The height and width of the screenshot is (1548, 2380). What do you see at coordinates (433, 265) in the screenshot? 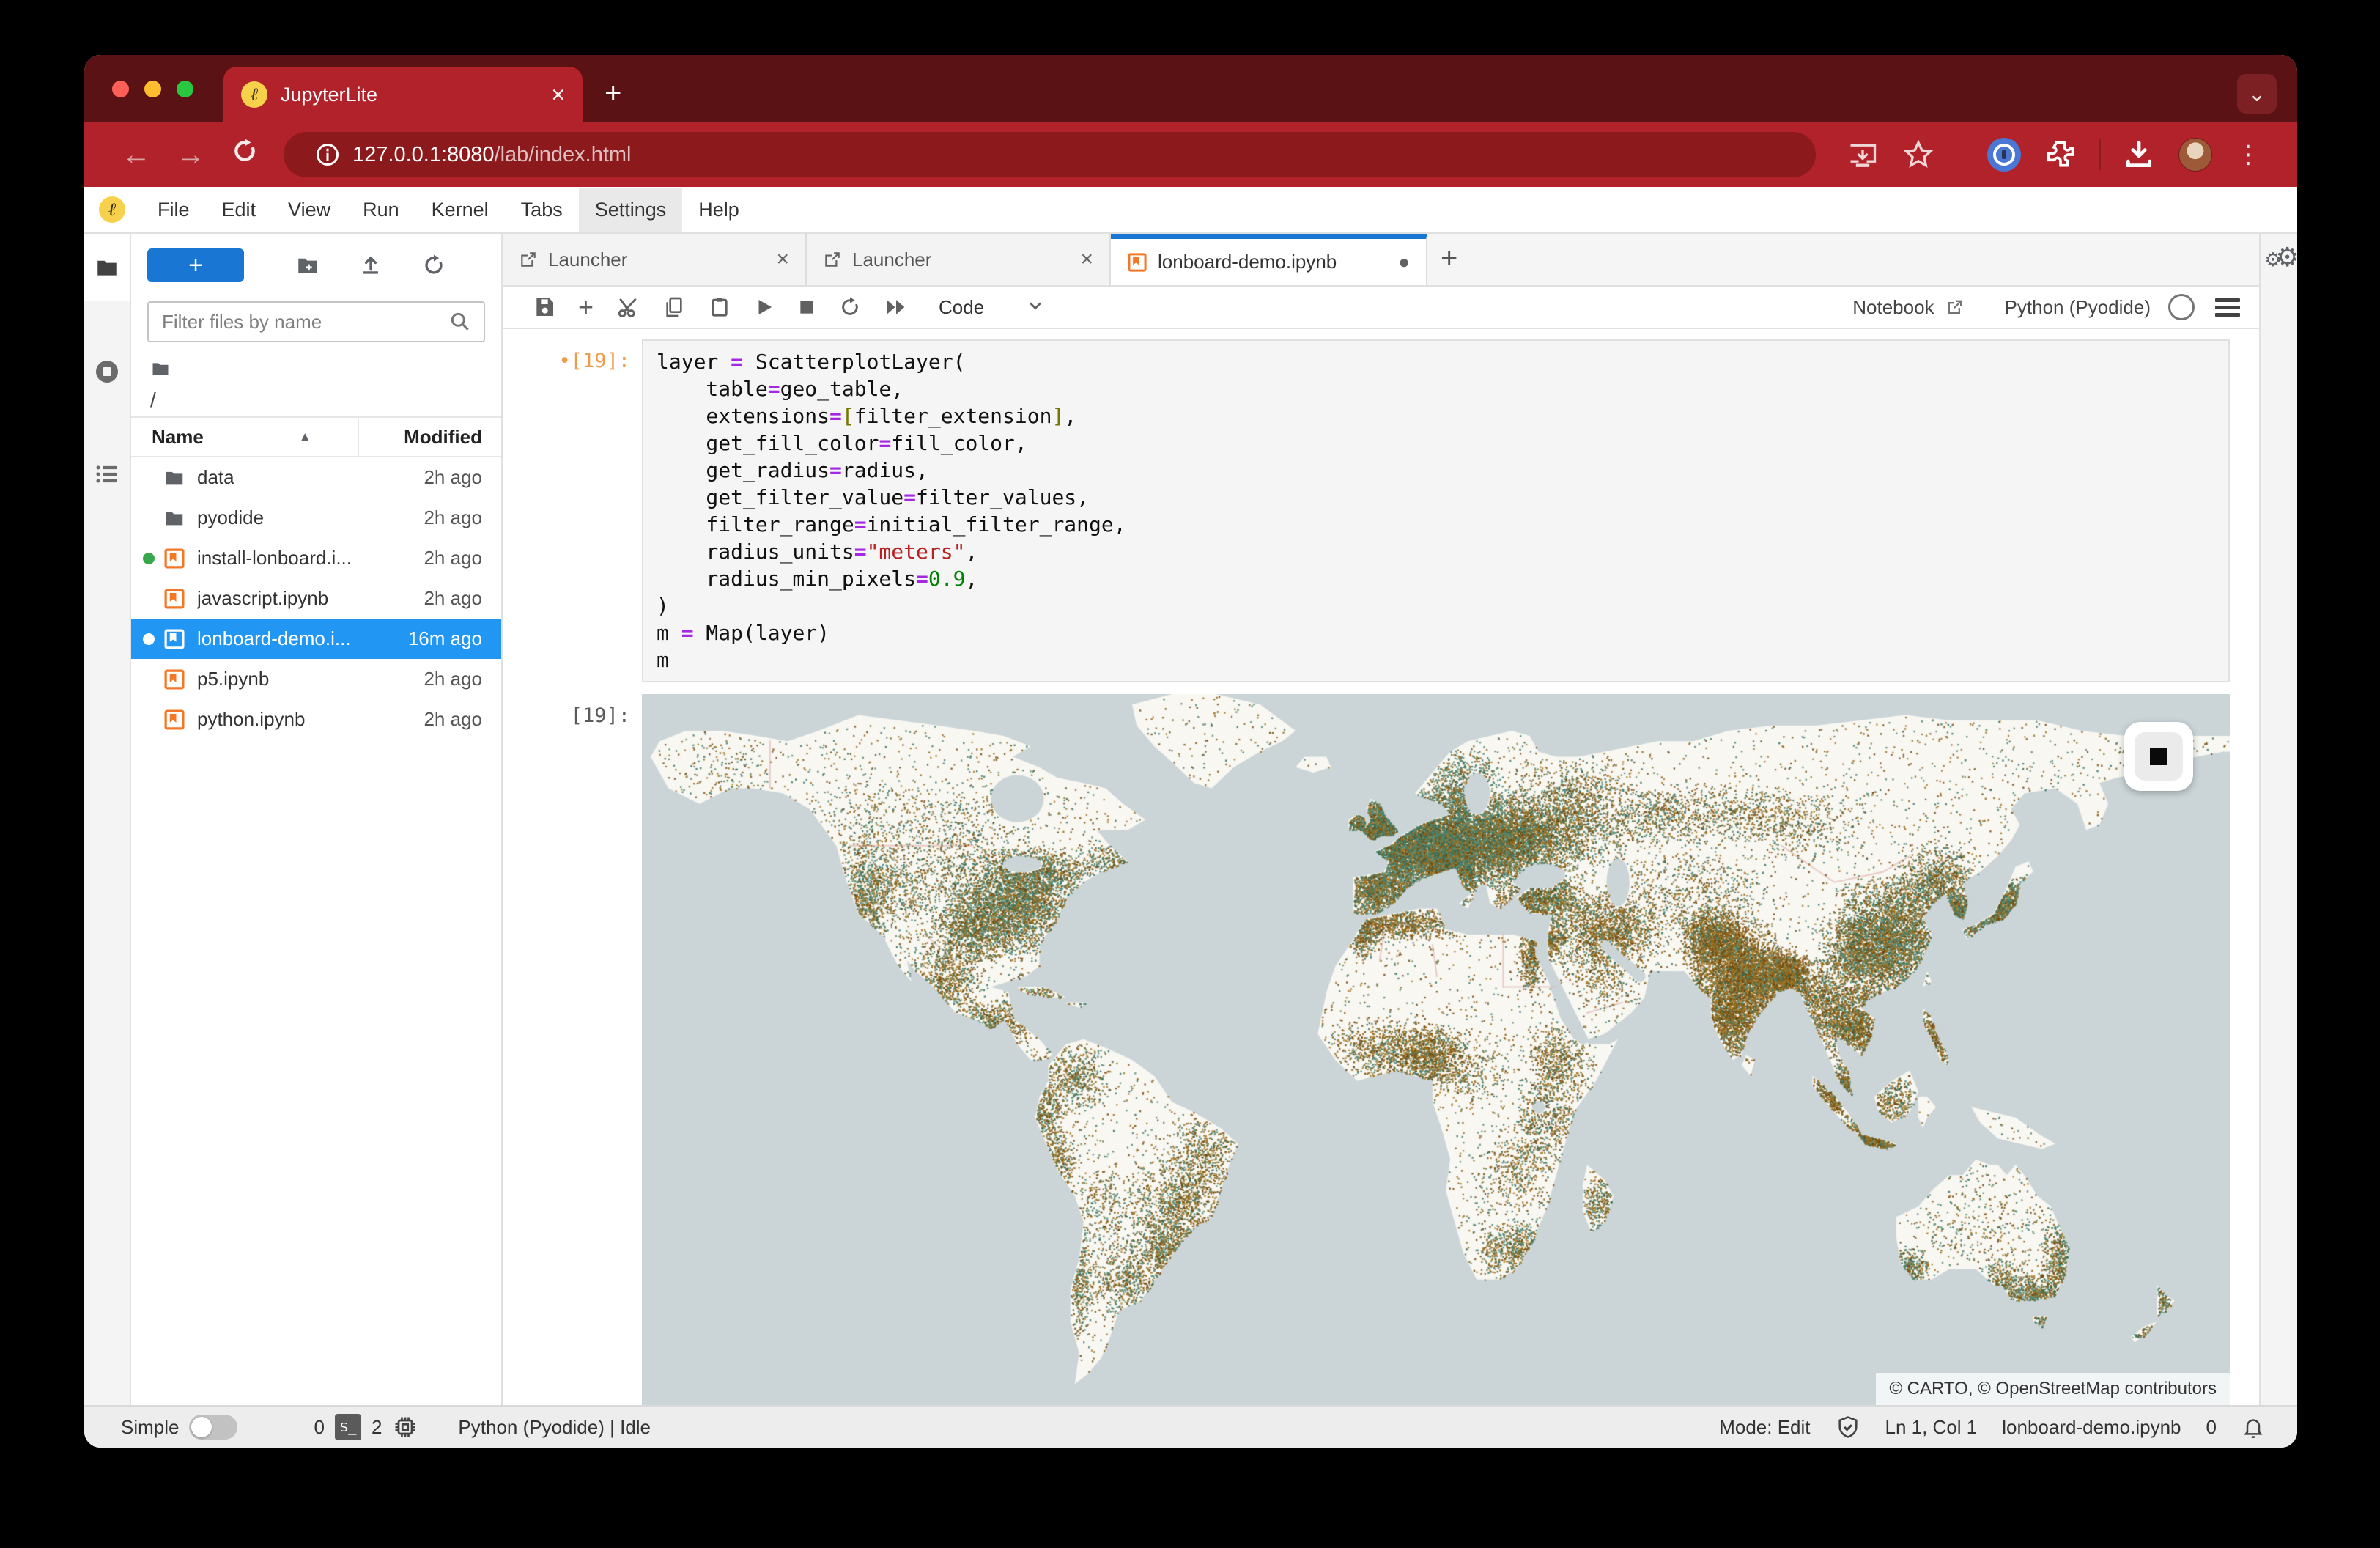
I see `refresh-file-list-icon` at bounding box center [433, 265].